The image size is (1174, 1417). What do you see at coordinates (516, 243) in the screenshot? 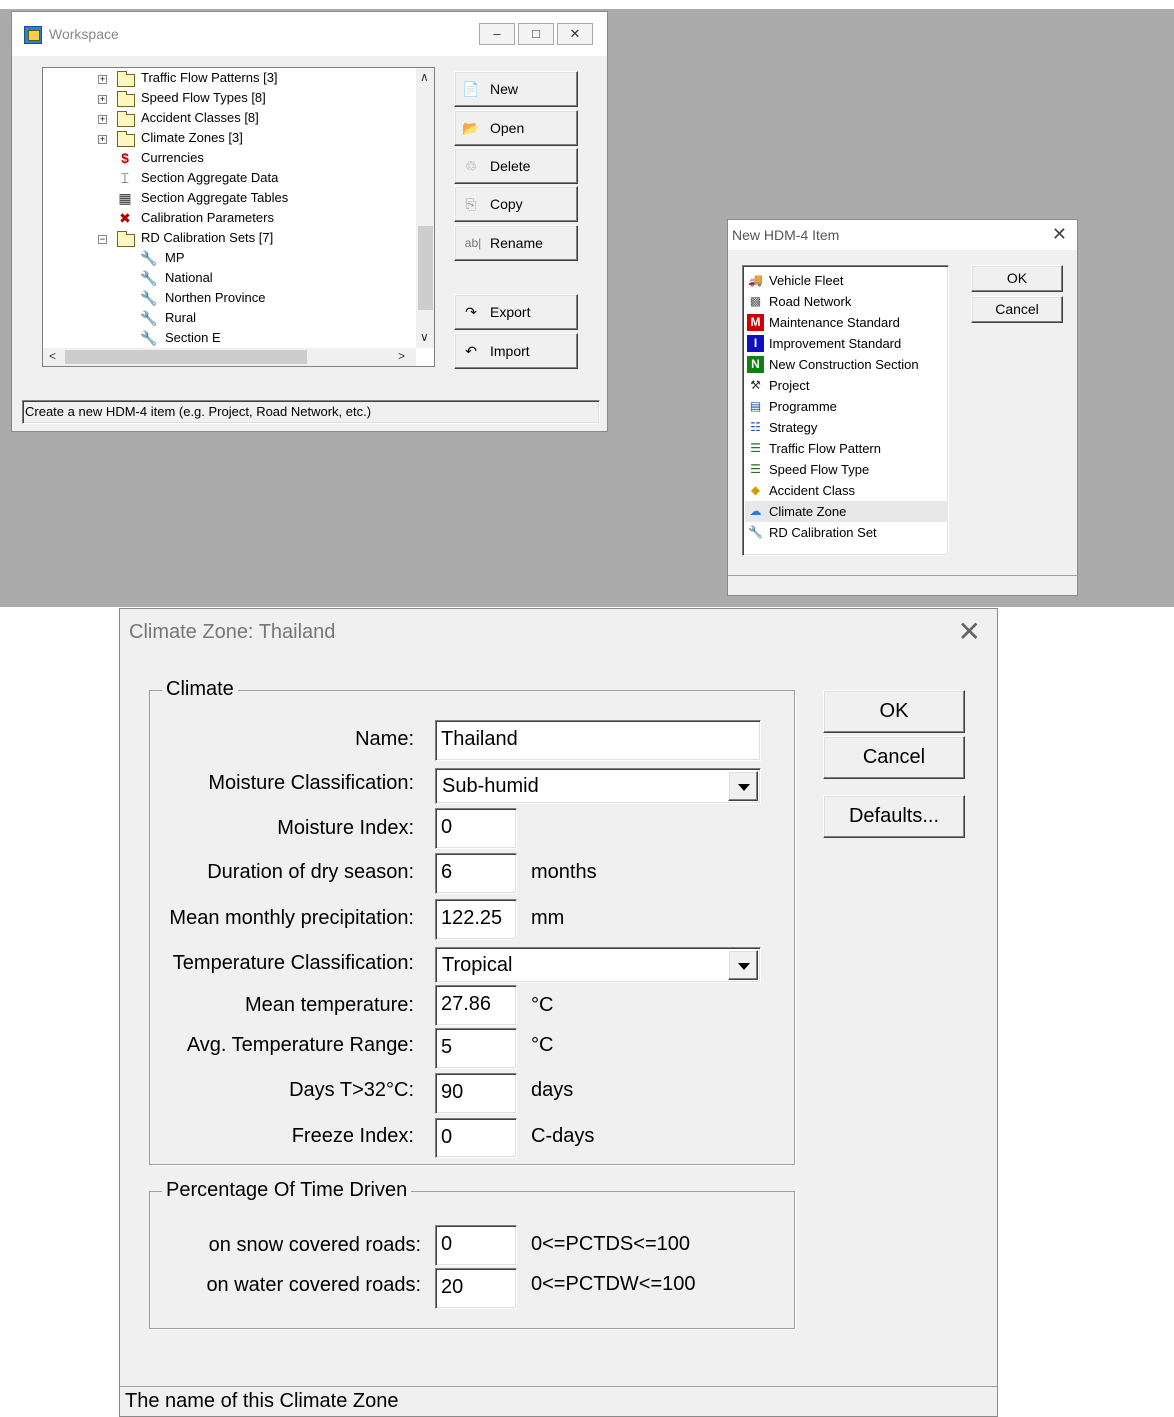
I see `rename-button: ab| Rename` at bounding box center [516, 243].